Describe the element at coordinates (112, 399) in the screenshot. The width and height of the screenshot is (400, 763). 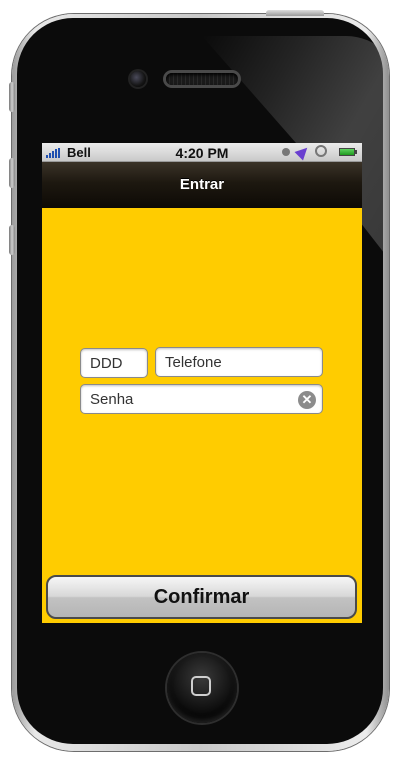
I see `password-value: Senha` at that location.